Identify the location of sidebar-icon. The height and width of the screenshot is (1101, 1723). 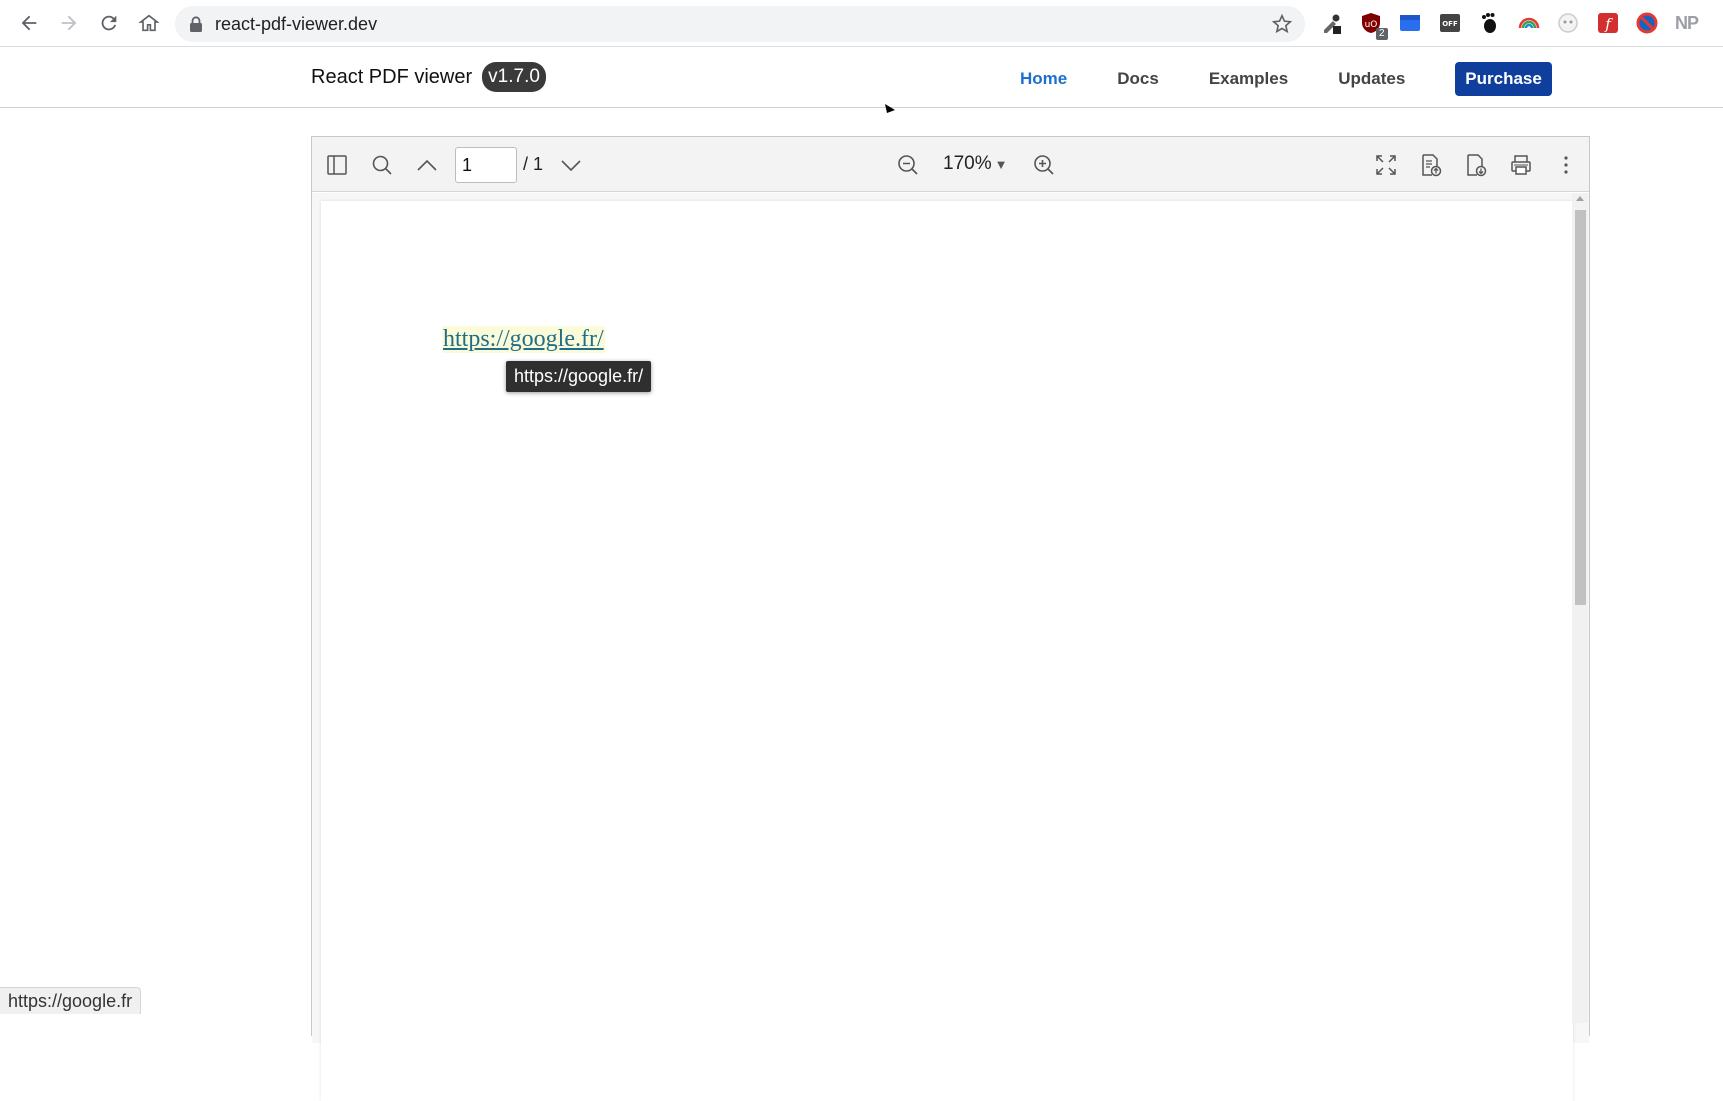
(337, 165).